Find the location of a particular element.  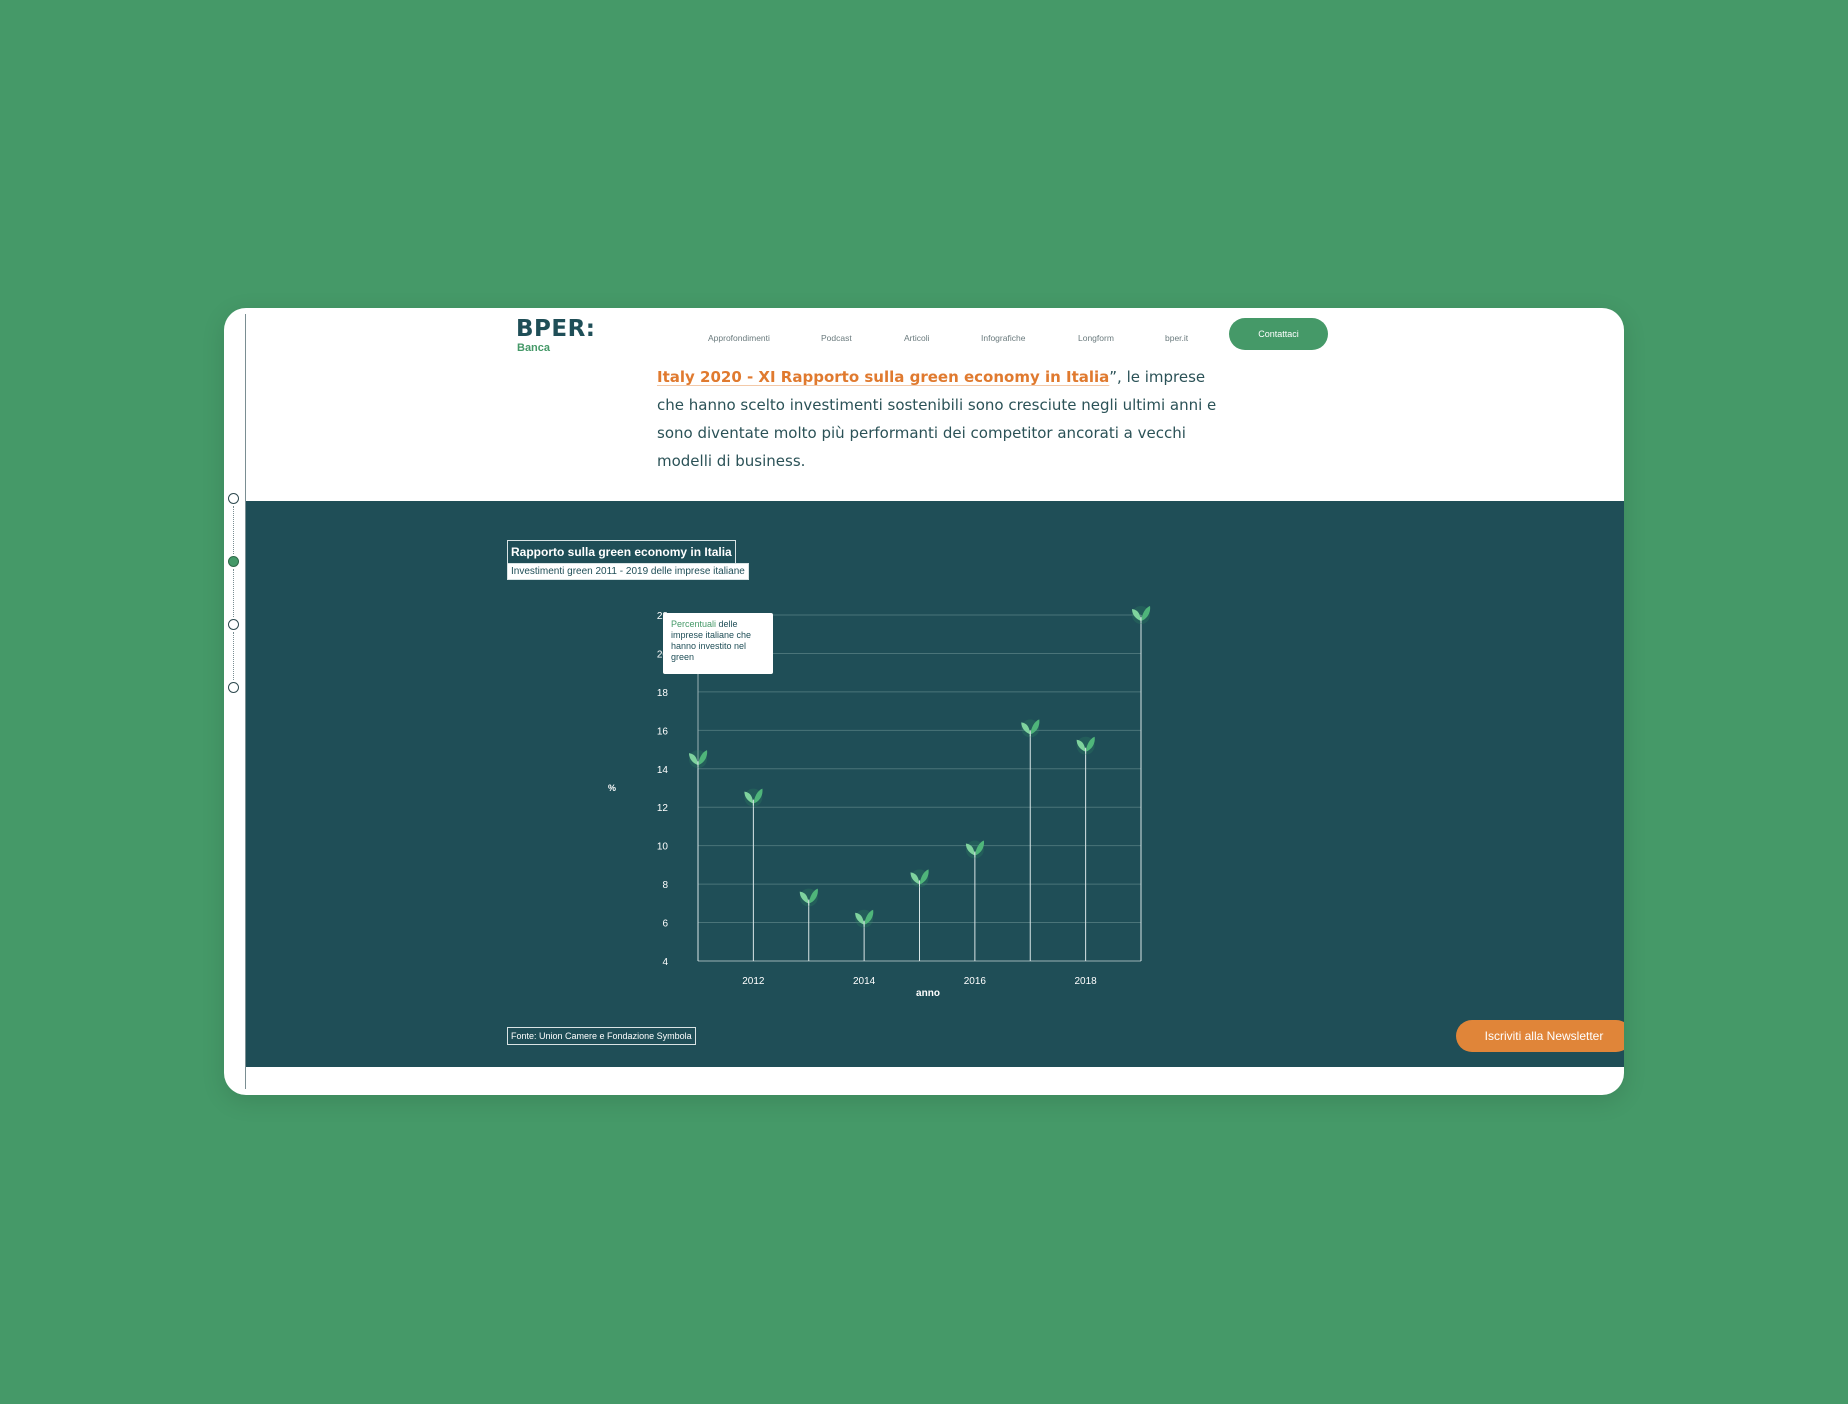

nav-infografiche: Infografiche is located at coordinates (1003, 338).